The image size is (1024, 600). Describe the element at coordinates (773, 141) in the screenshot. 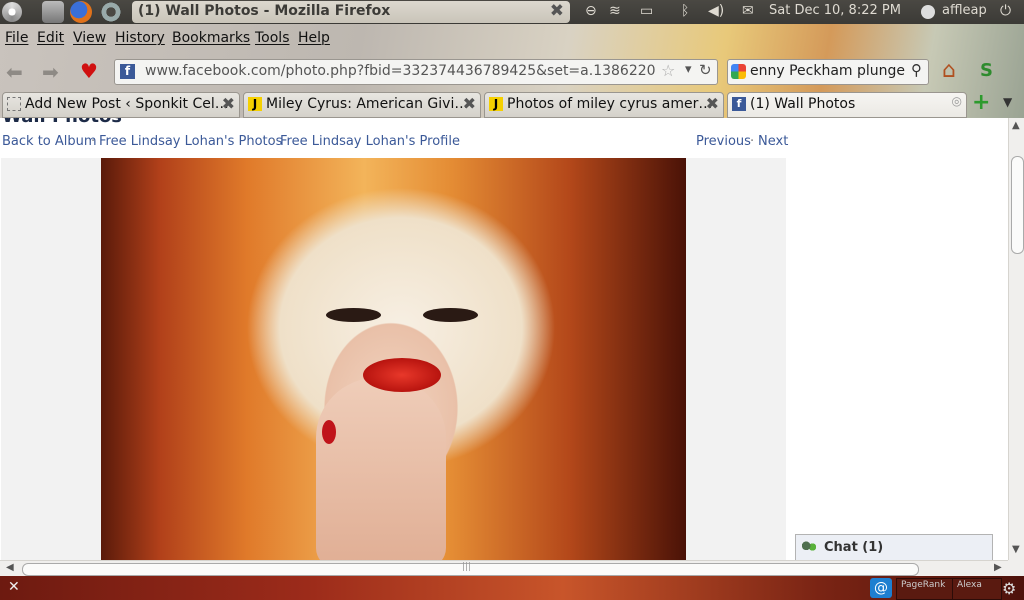

I see `next-link: Next` at that location.